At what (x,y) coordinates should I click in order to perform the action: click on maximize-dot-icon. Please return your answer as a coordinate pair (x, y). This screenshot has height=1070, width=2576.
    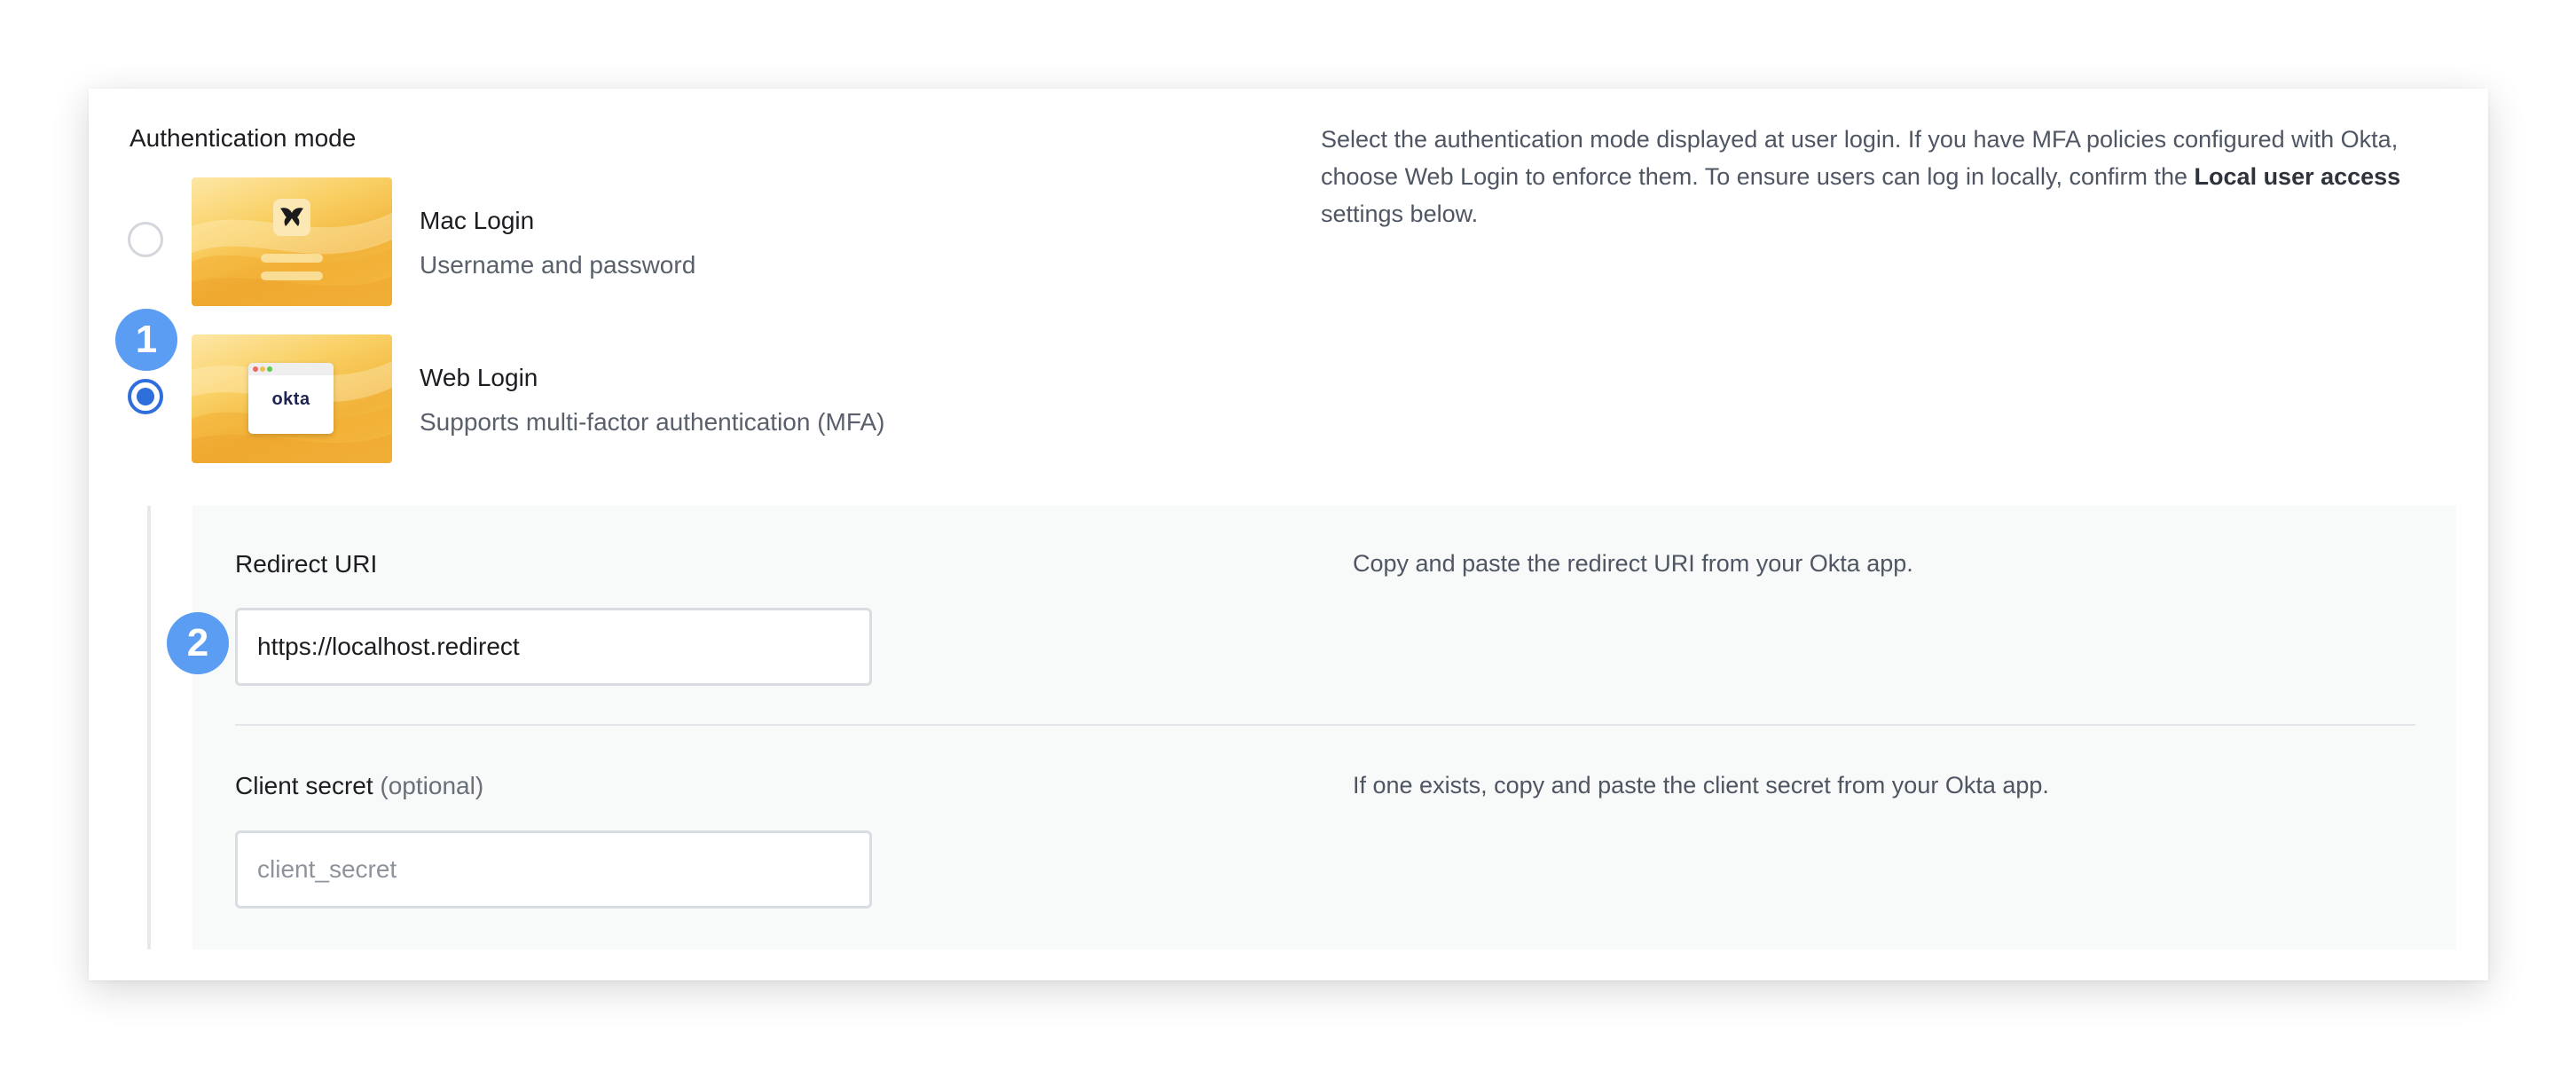
    Looking at the image, I should click on (269, 369).